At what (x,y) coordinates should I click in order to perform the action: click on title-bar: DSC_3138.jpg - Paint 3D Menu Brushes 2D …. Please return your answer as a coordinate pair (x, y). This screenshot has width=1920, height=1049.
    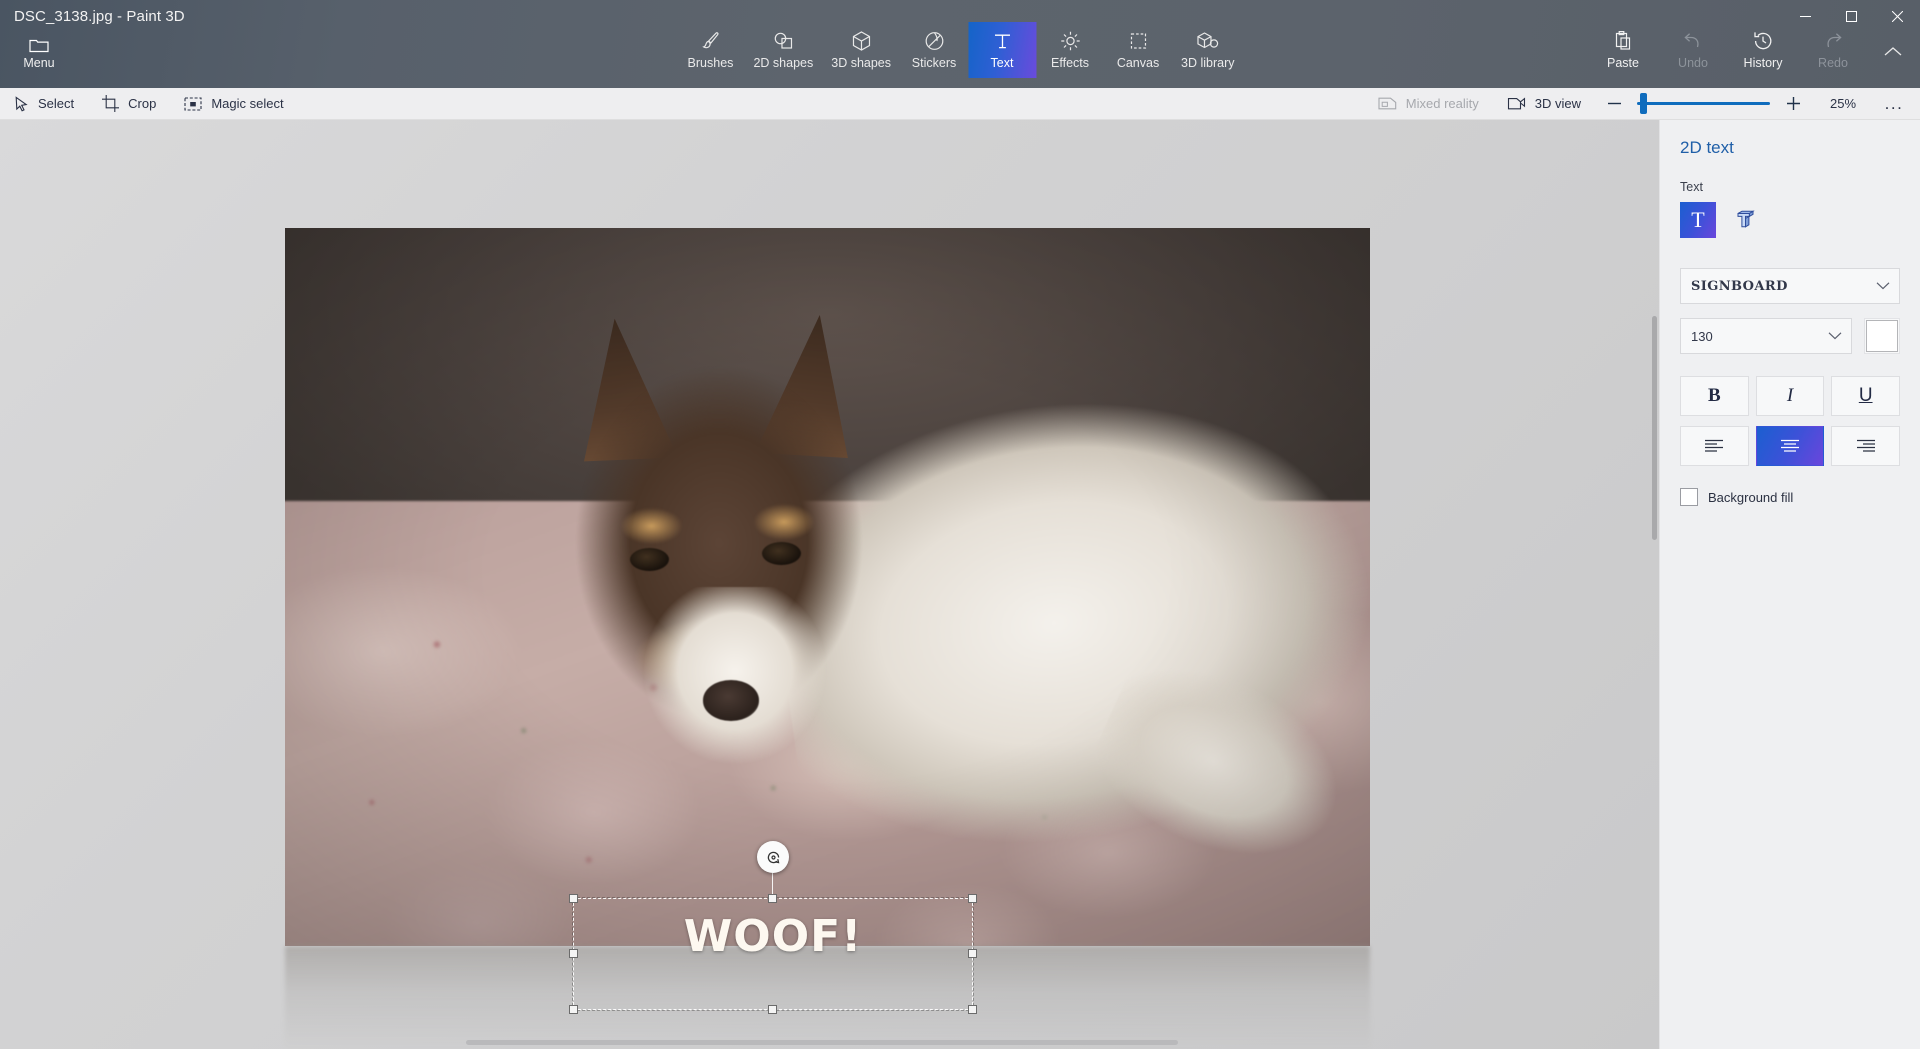
    Looking at the image, I should click on (960, 44).